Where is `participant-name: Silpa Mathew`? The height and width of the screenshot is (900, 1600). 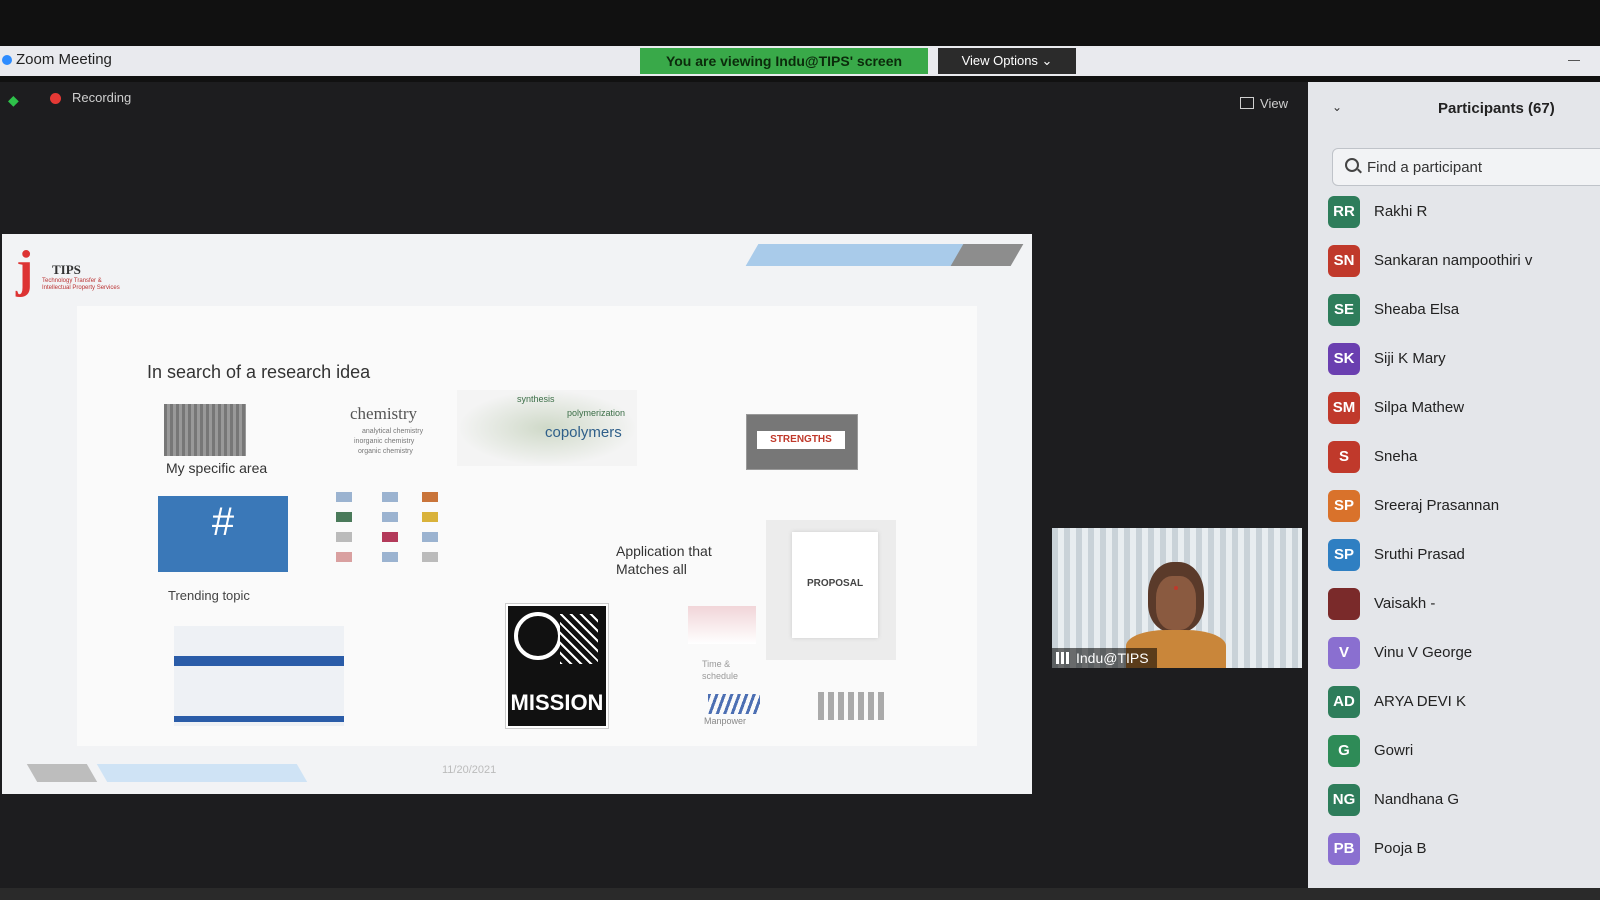
participant-name: Silpa Mathew is located at coordinates (1419, 407).